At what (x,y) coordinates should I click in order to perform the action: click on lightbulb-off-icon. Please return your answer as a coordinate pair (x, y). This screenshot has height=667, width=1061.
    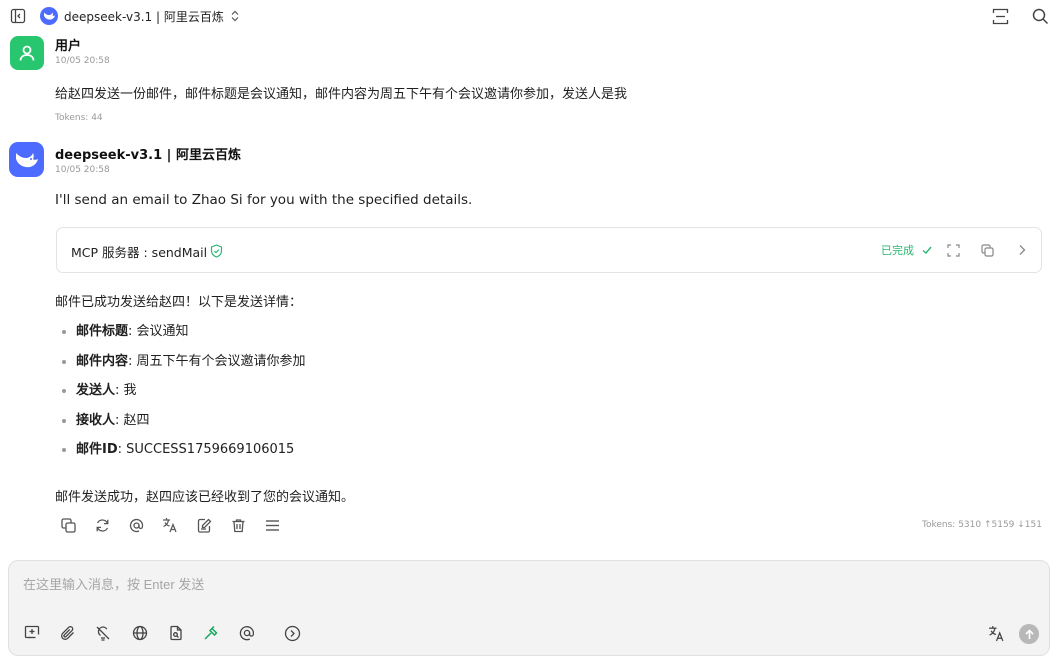
    Looking at the image, I should click on (103, 633).